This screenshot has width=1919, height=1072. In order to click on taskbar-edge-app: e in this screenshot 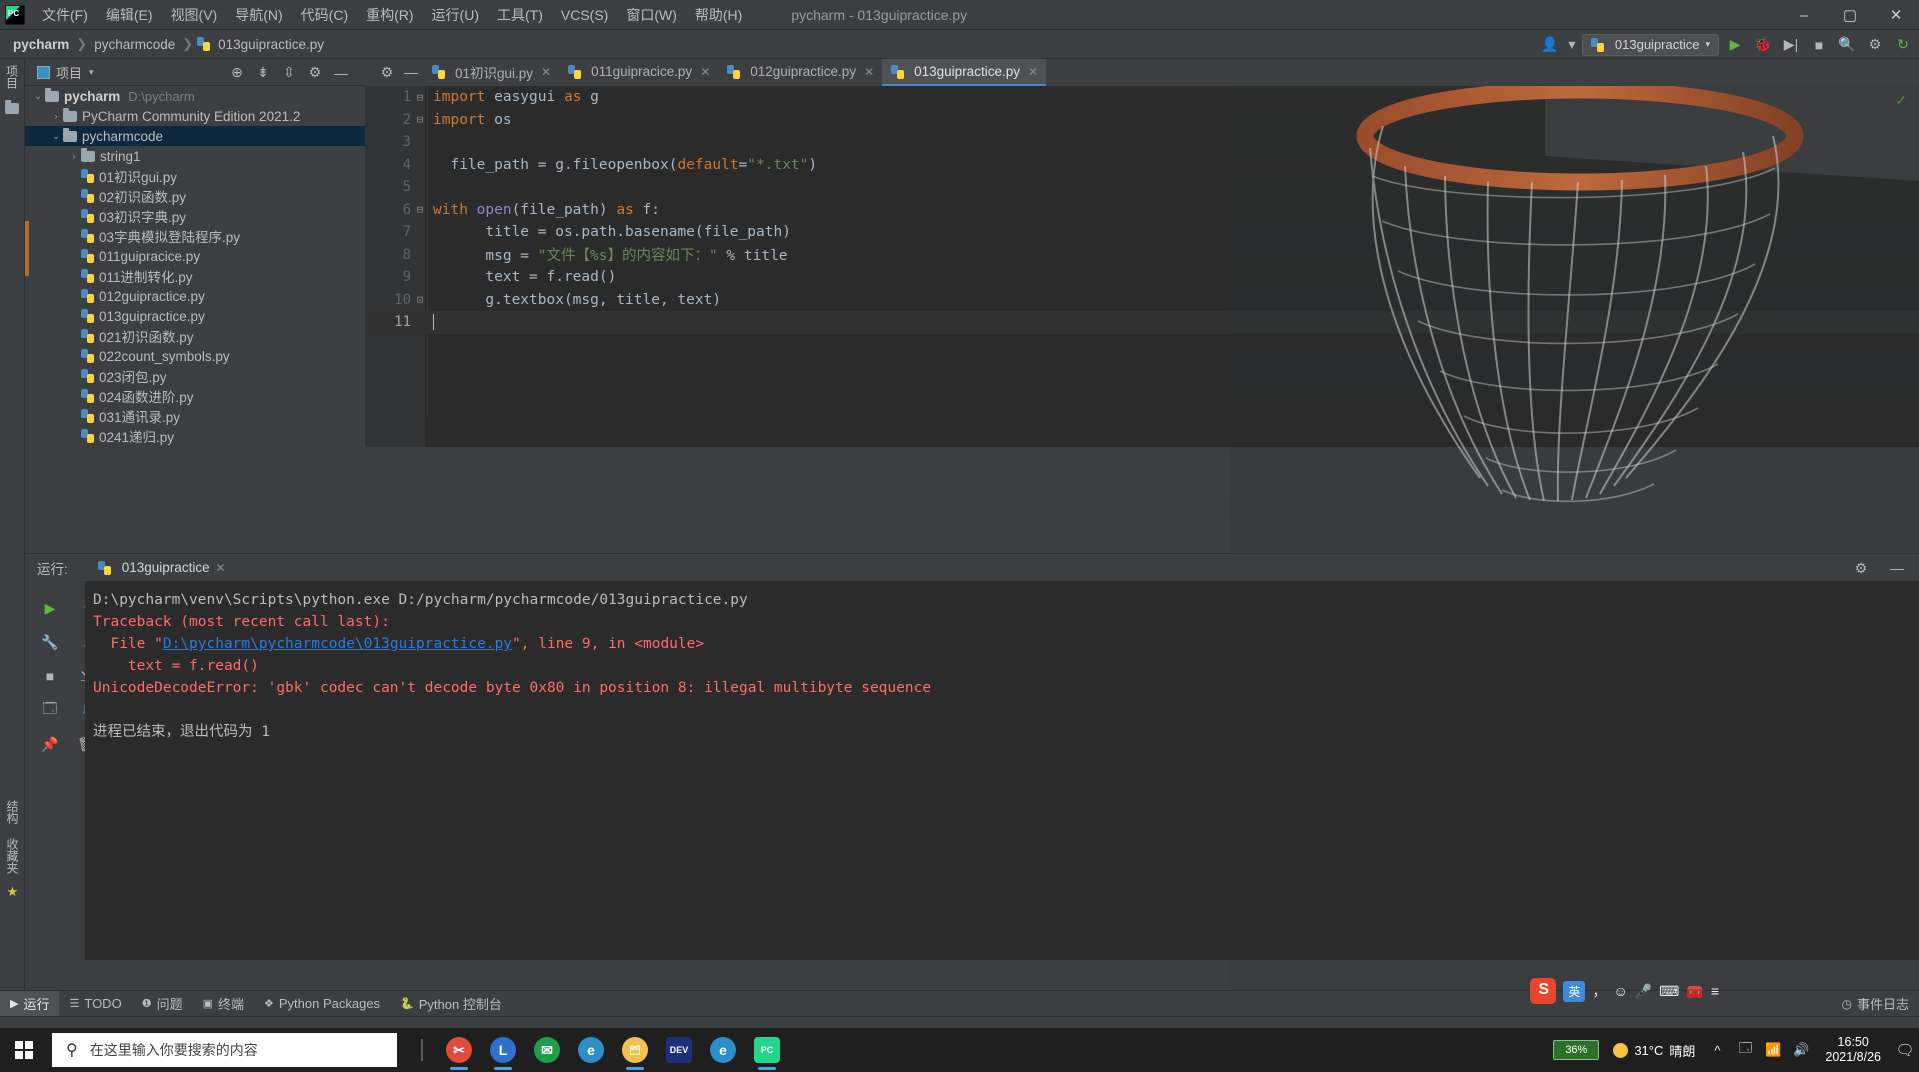, I will do `click(591, 1050)`.